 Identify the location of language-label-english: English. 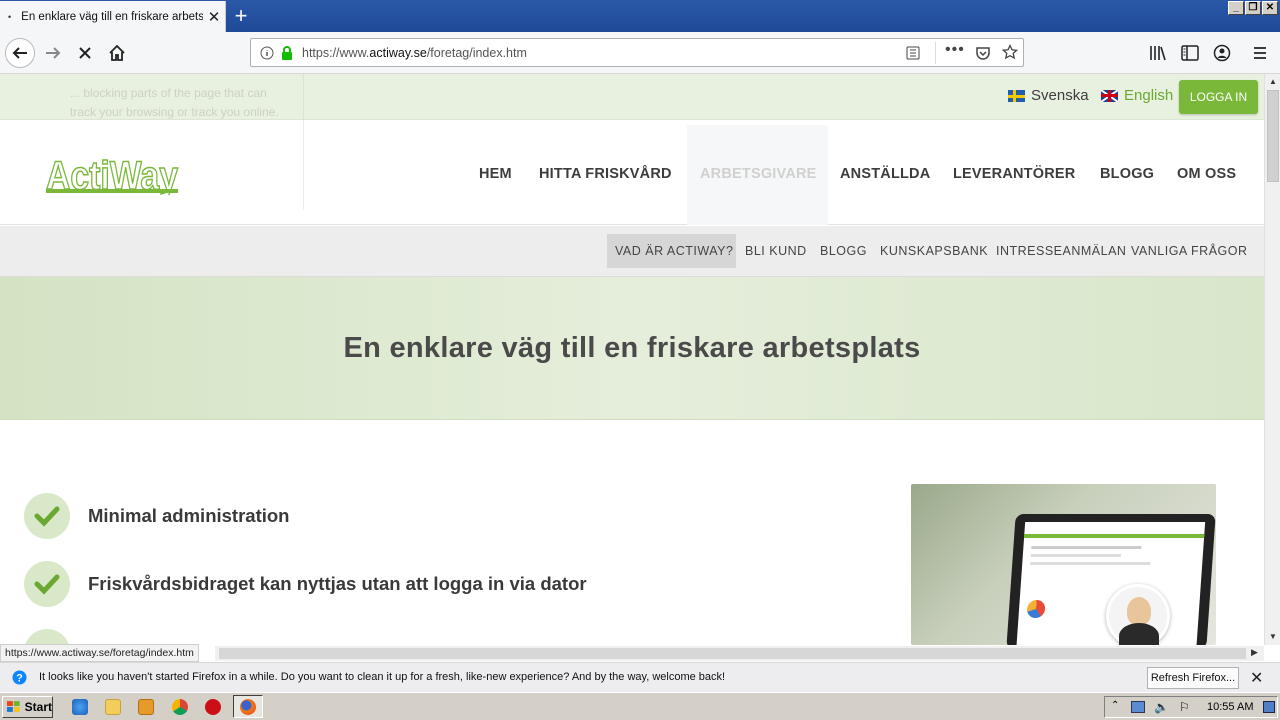
(1149, 95).